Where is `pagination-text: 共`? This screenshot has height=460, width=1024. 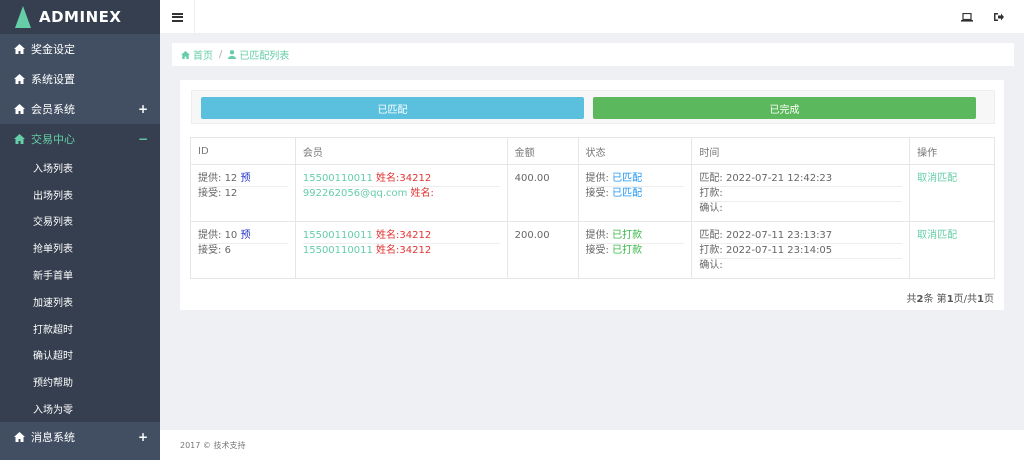 pagination-text: 共 is located at coordinates (911, 299).